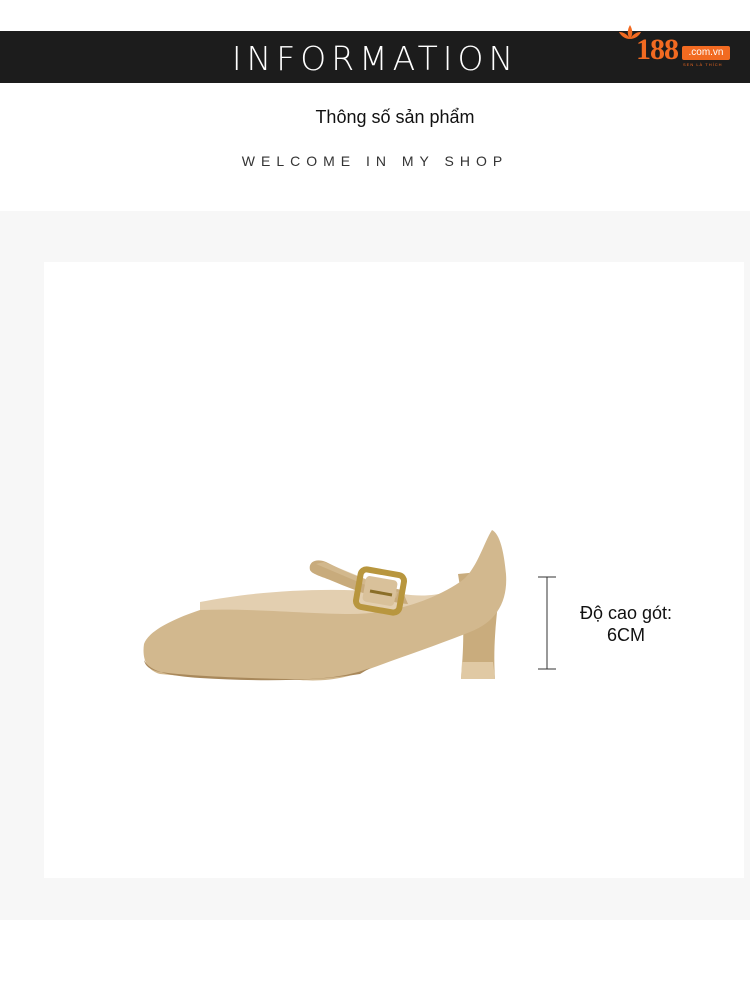 Image resolution: width=750 pixels, height=998 pixels. I want to click on section-subtitle: WELCOME IN MY SHOP, so click(375, 161).